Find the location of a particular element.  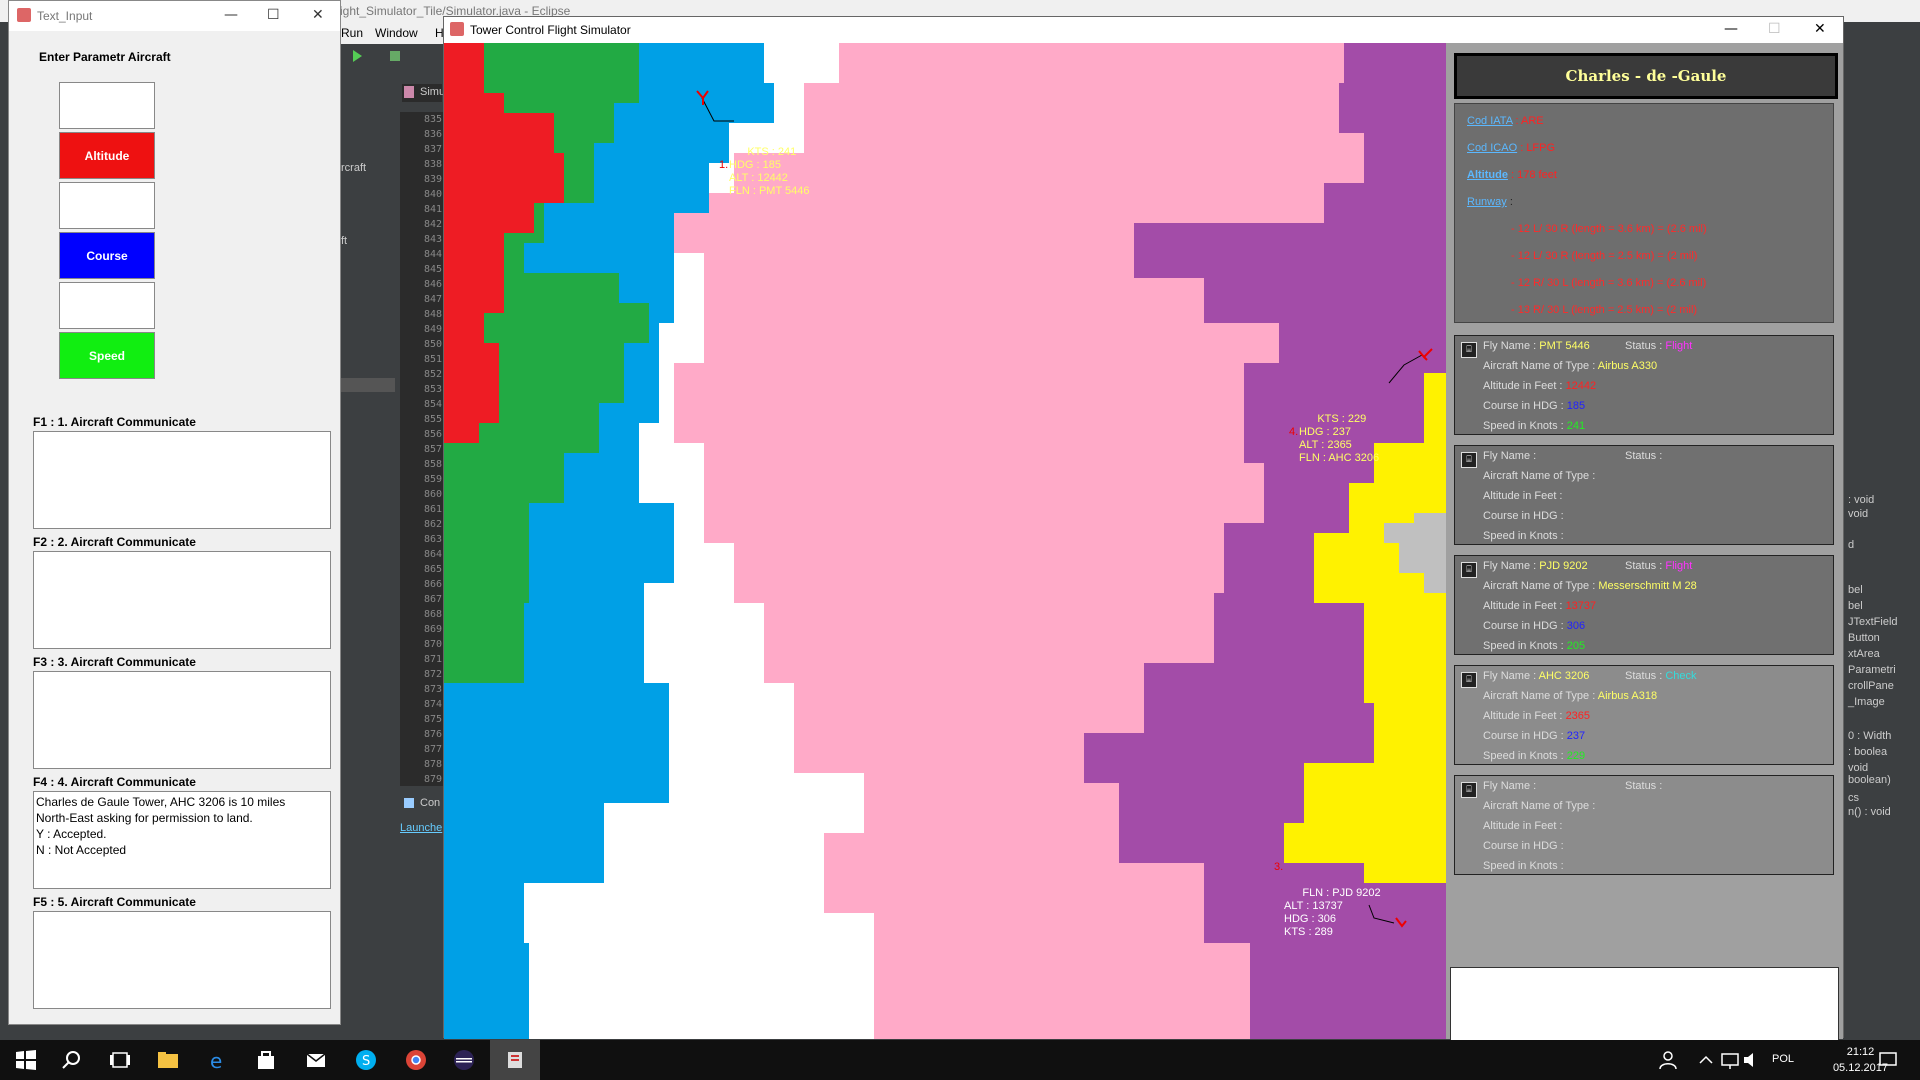

outline-item: Parametri is located at coordinates (1872, 670).